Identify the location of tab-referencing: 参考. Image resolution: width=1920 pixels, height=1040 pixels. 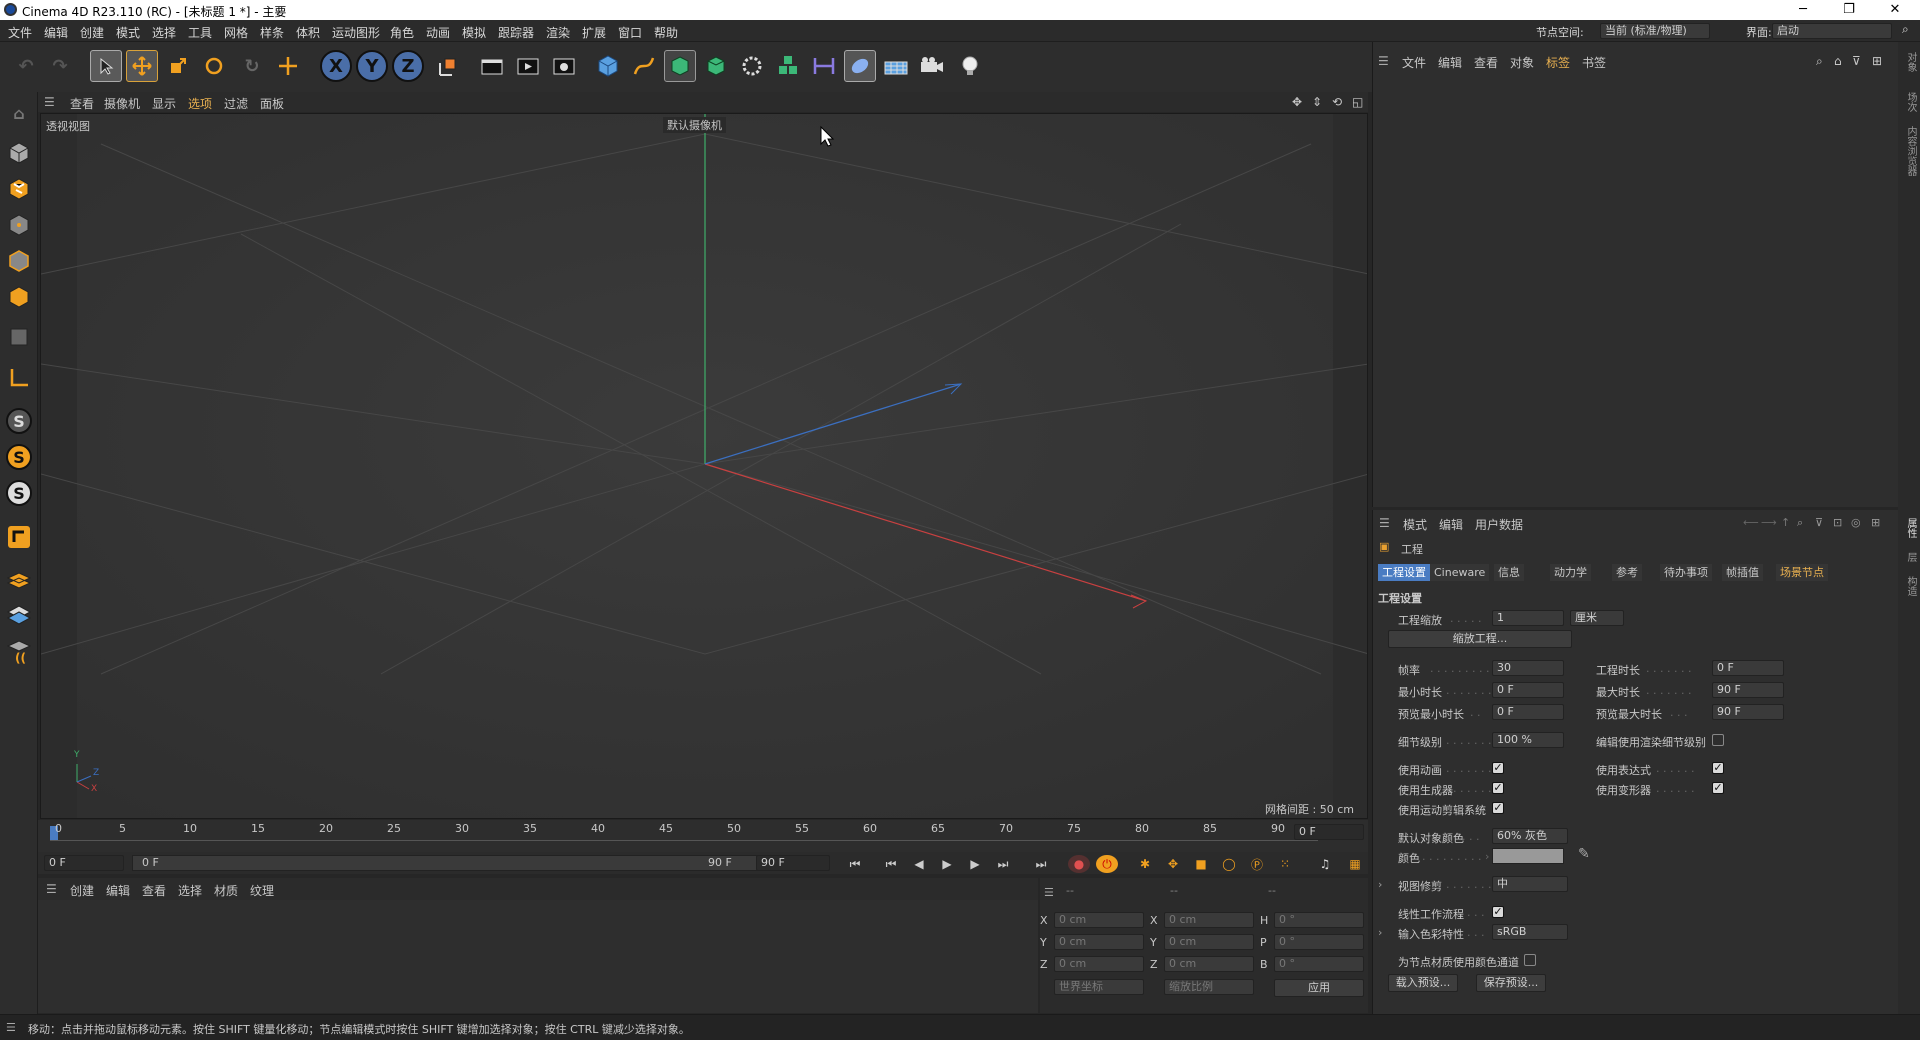
(1627, 572).